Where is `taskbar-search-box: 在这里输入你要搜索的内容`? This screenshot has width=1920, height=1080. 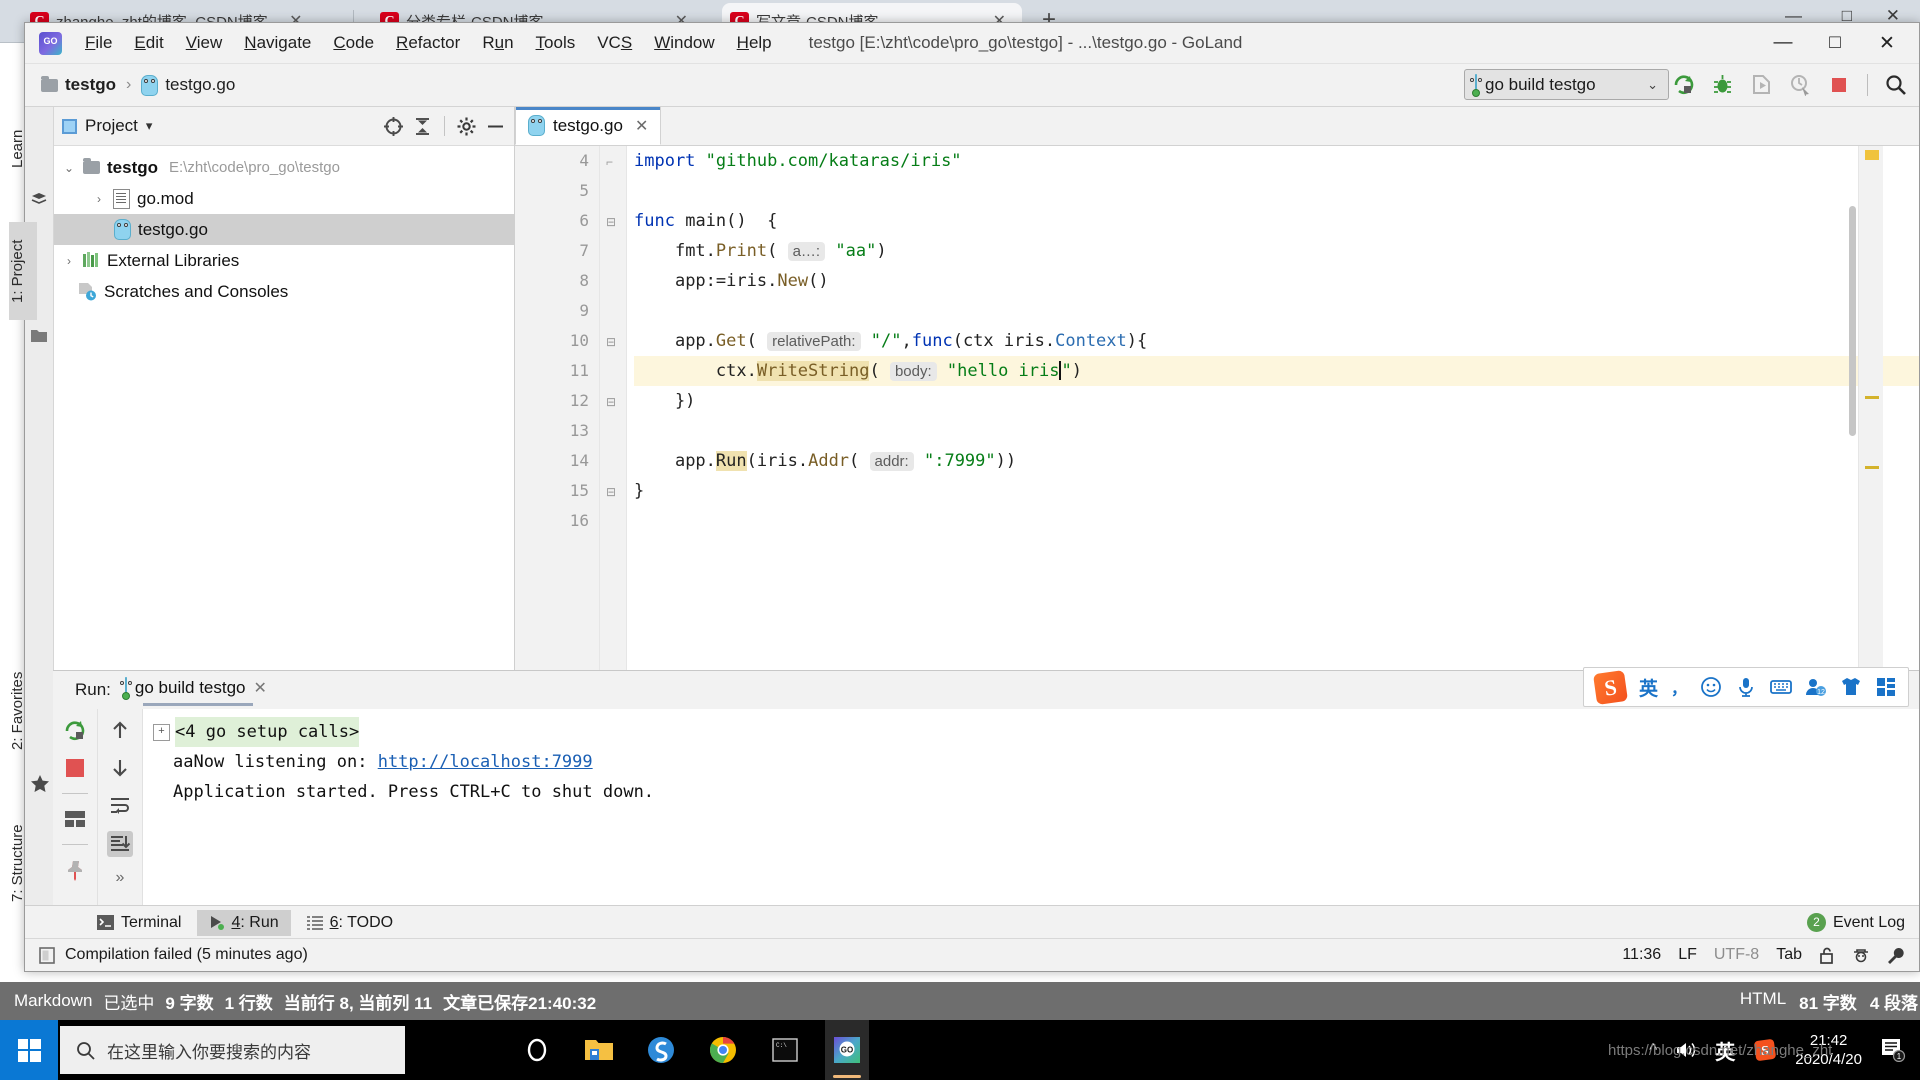
taskbar-search-box: 在这里输入你要搜索的内容 is located at coordinates (232, 1050).